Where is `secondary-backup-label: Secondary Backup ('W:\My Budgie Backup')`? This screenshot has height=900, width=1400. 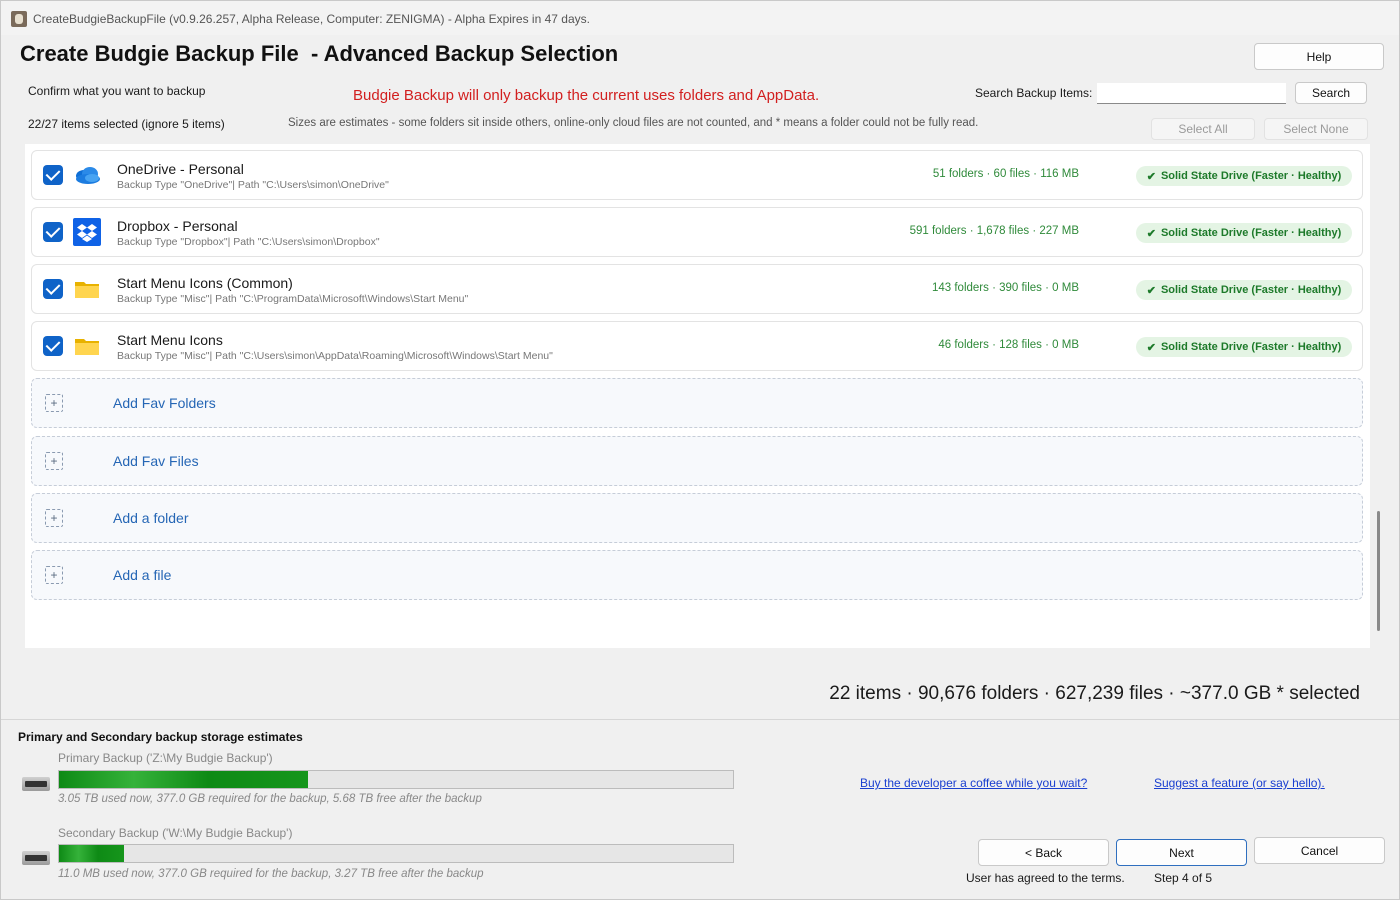 secondary-backup-label: Secondary Backup ('W:\My Budgie Backup') is located at coordinates (175, 833).